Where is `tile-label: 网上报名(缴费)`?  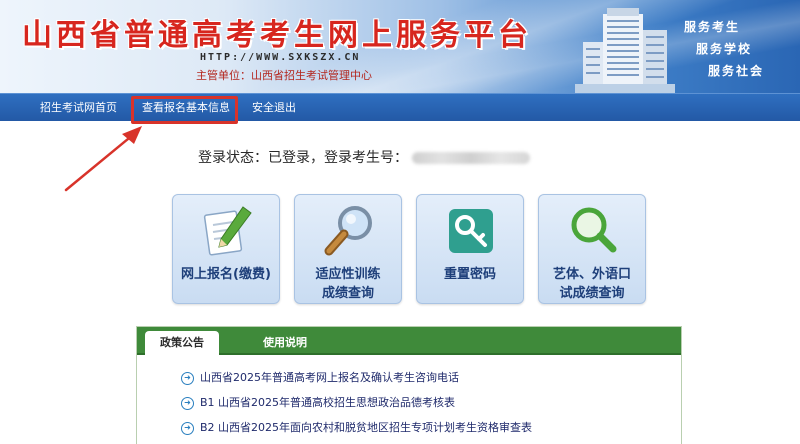
tile-label: 网上报名(缴费) is located at coordinates (226, 274).